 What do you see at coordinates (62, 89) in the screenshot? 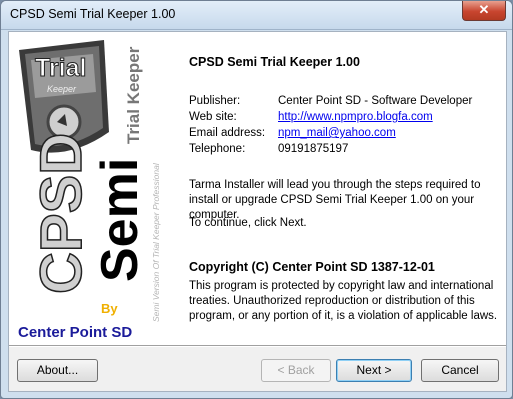
I see `logo-sub: Keeper` at bounding box center [62, 89].